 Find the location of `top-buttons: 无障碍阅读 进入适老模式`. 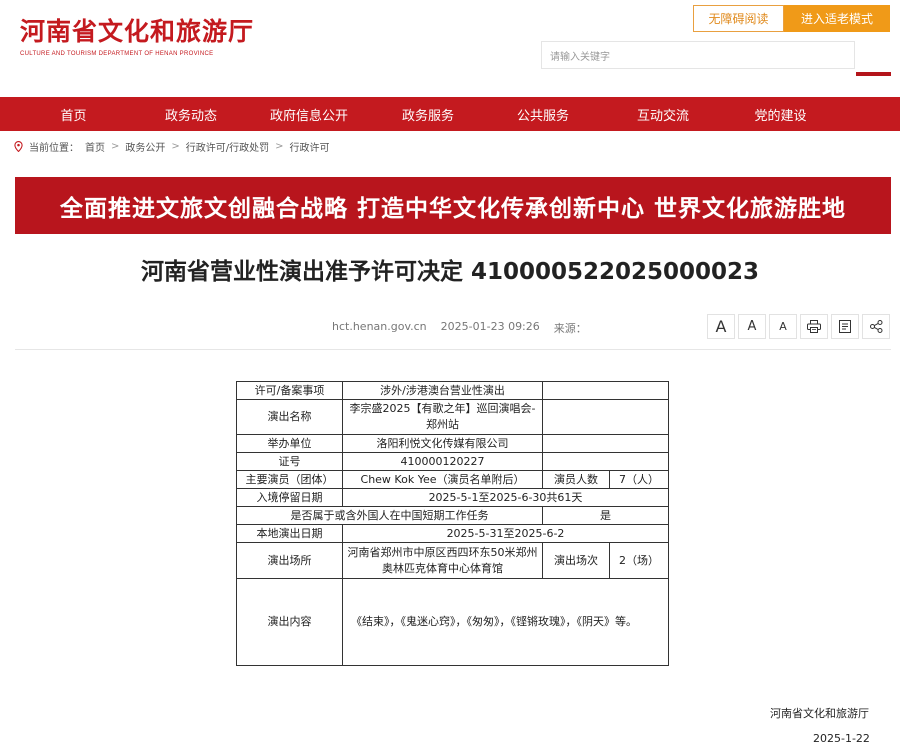

top-buttons: 无障碍阅读 进入适老模式 is located at coordinates (791, 18).